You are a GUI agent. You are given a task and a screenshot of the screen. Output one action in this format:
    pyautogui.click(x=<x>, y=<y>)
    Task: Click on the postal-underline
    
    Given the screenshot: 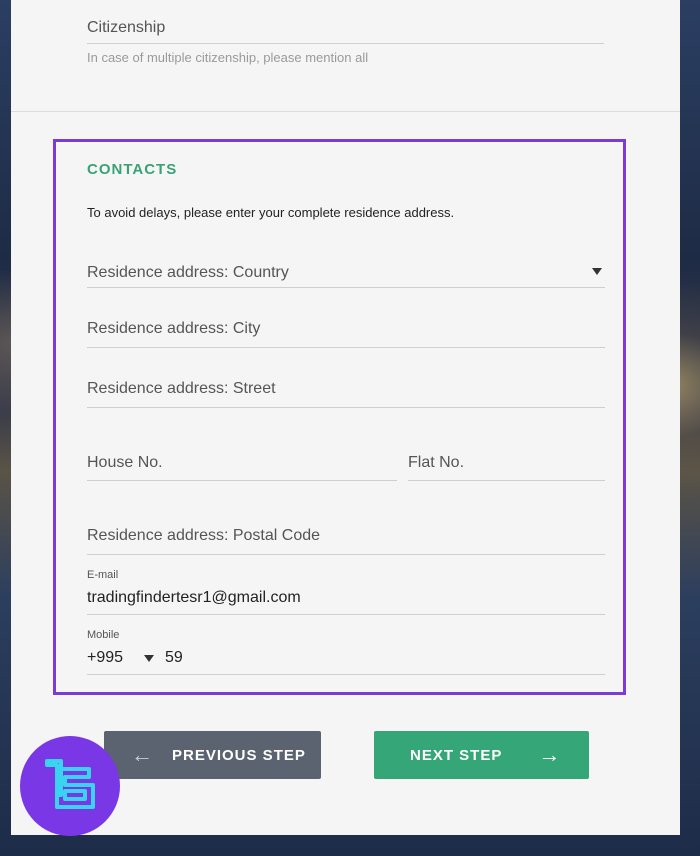 What is the action you would take?
    pyautogui.click(x=346, y=554)
    